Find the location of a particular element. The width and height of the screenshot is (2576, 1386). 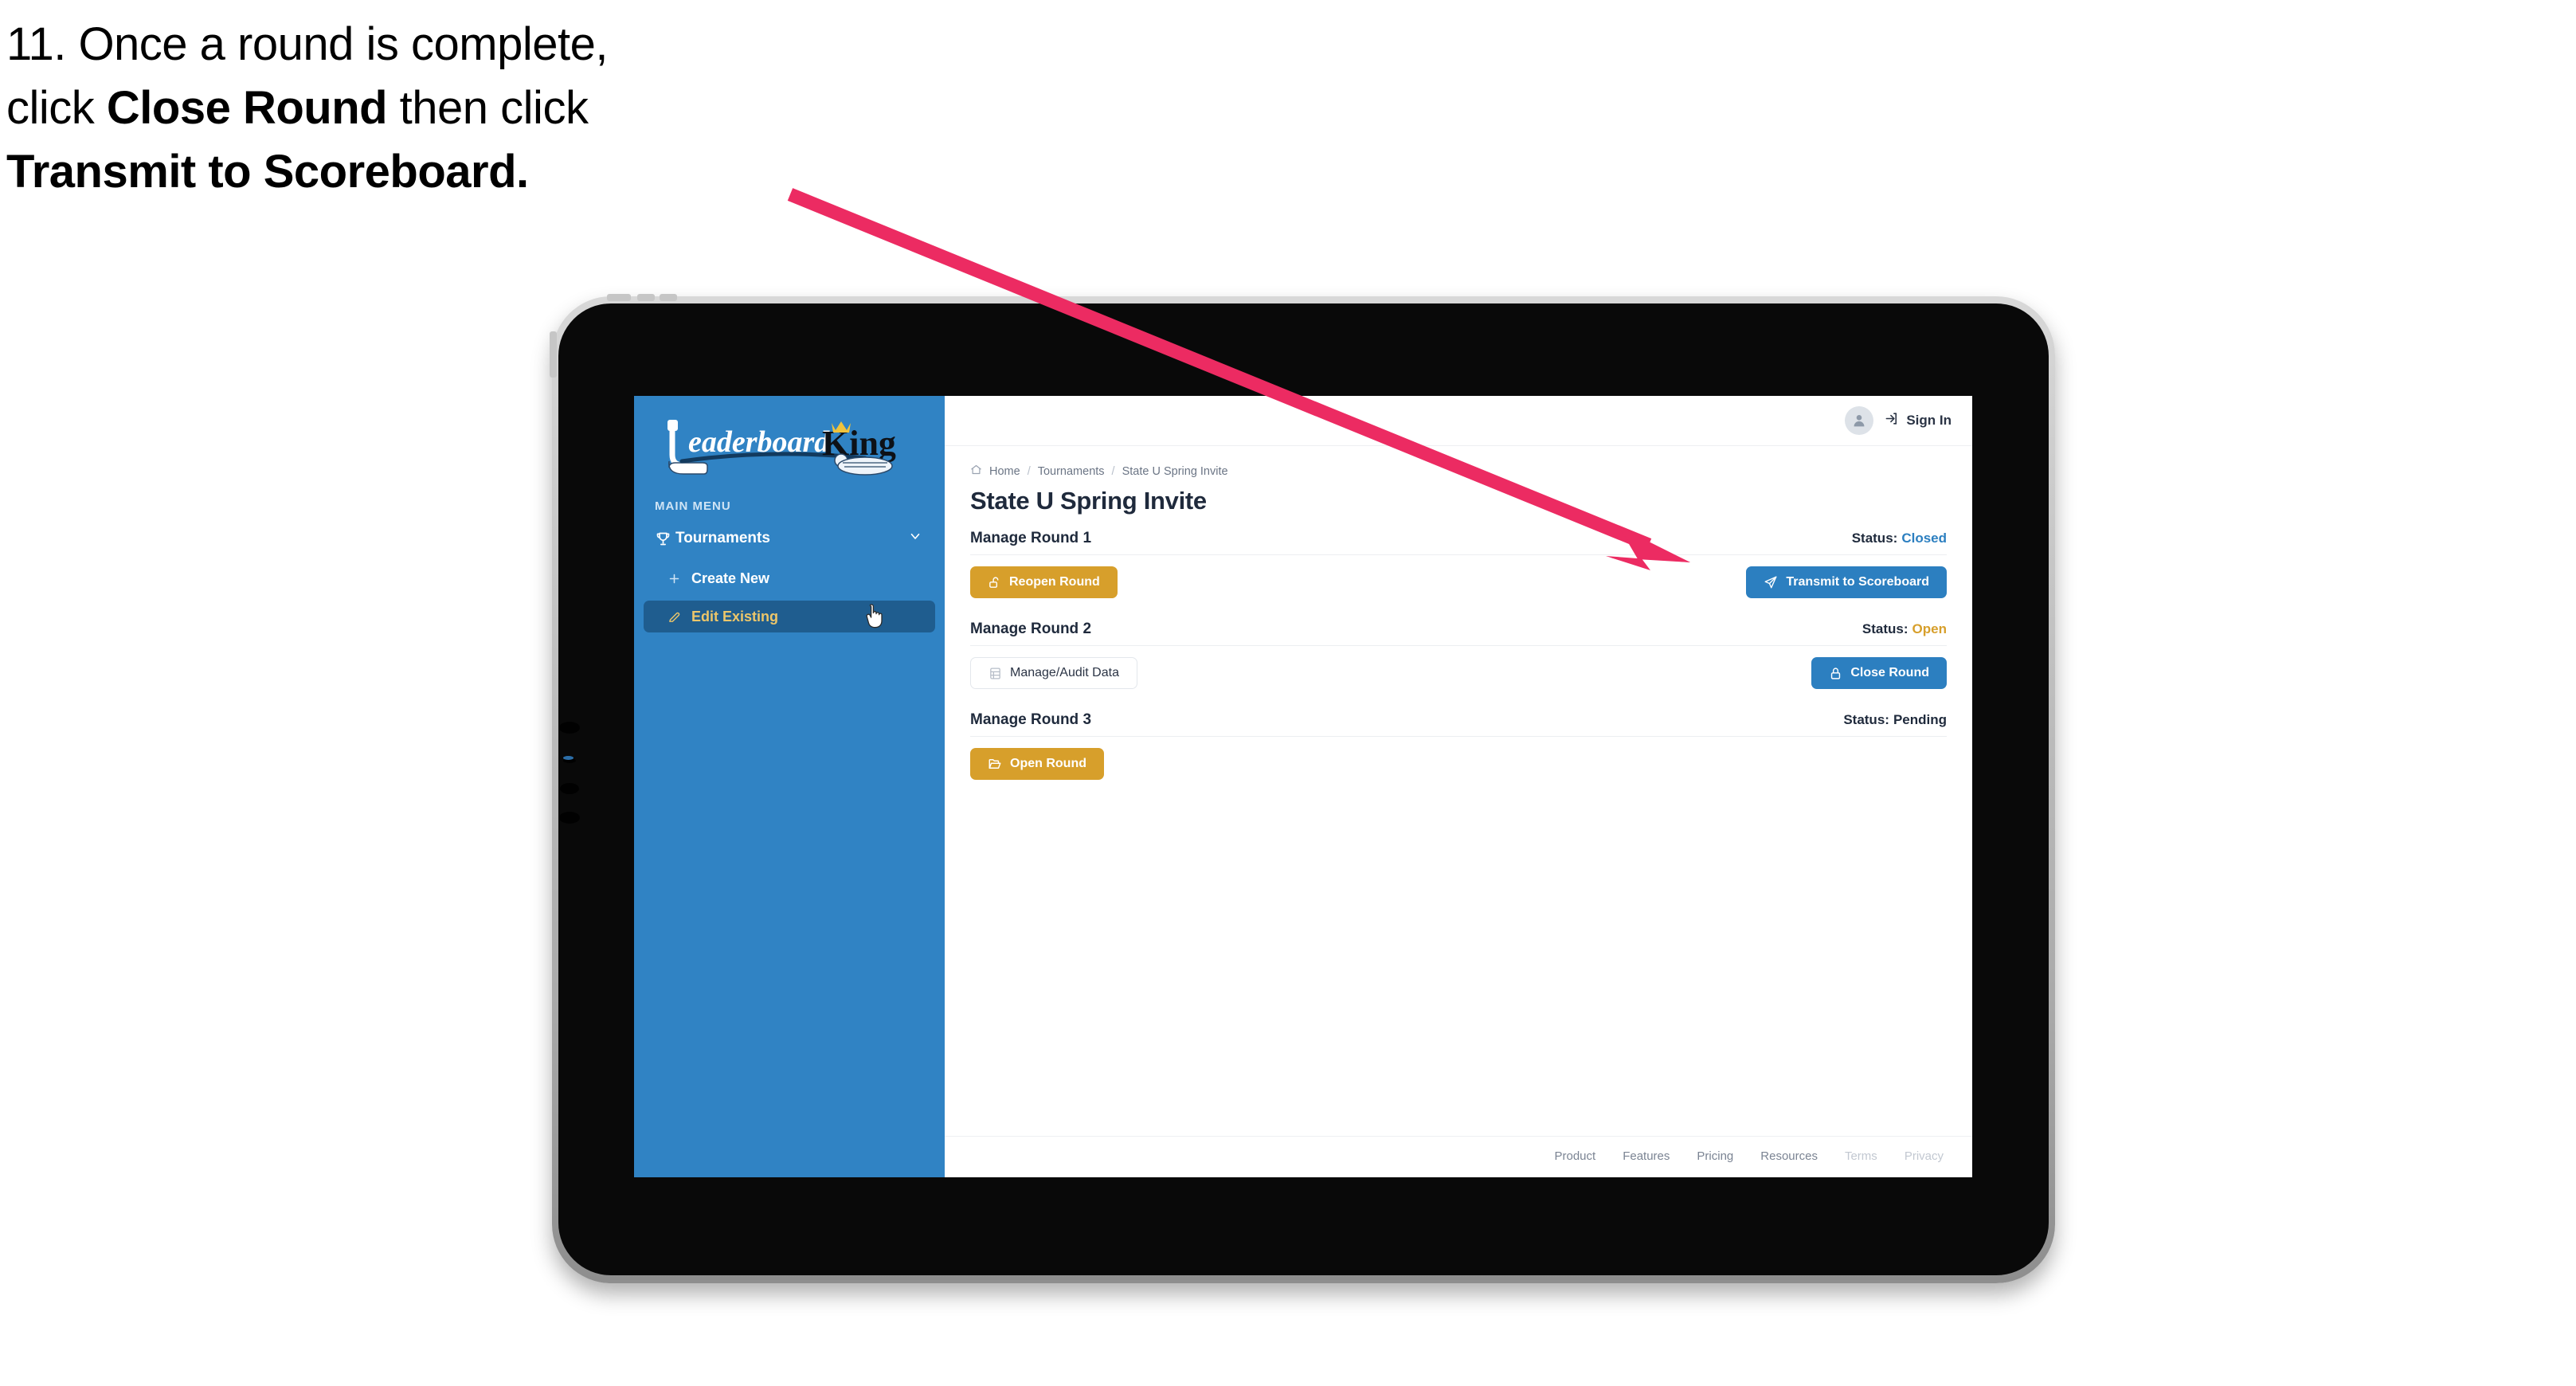

round-3-status-label: Status: is located at coordinates (1866, 719).